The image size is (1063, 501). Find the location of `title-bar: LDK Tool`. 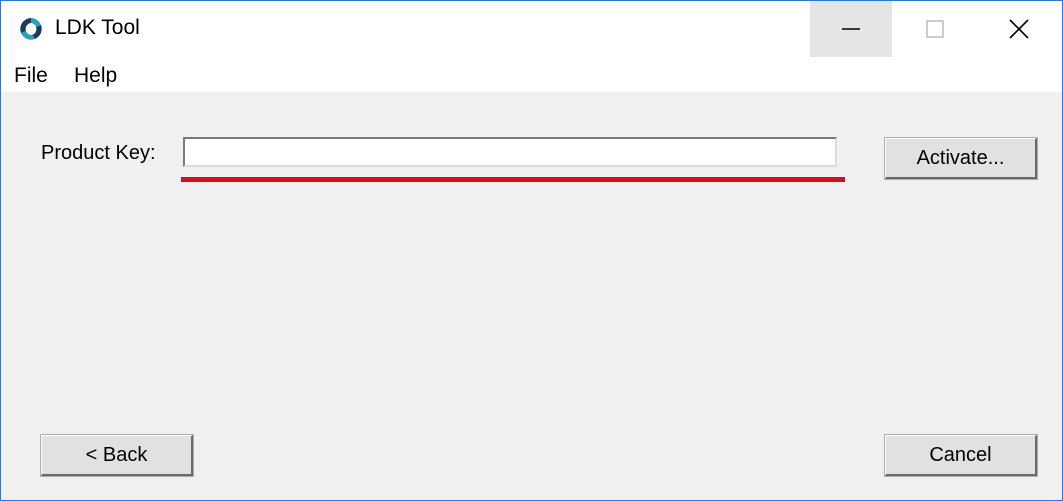

title-bar: LDK Tool is located at coordinates (531, 29).